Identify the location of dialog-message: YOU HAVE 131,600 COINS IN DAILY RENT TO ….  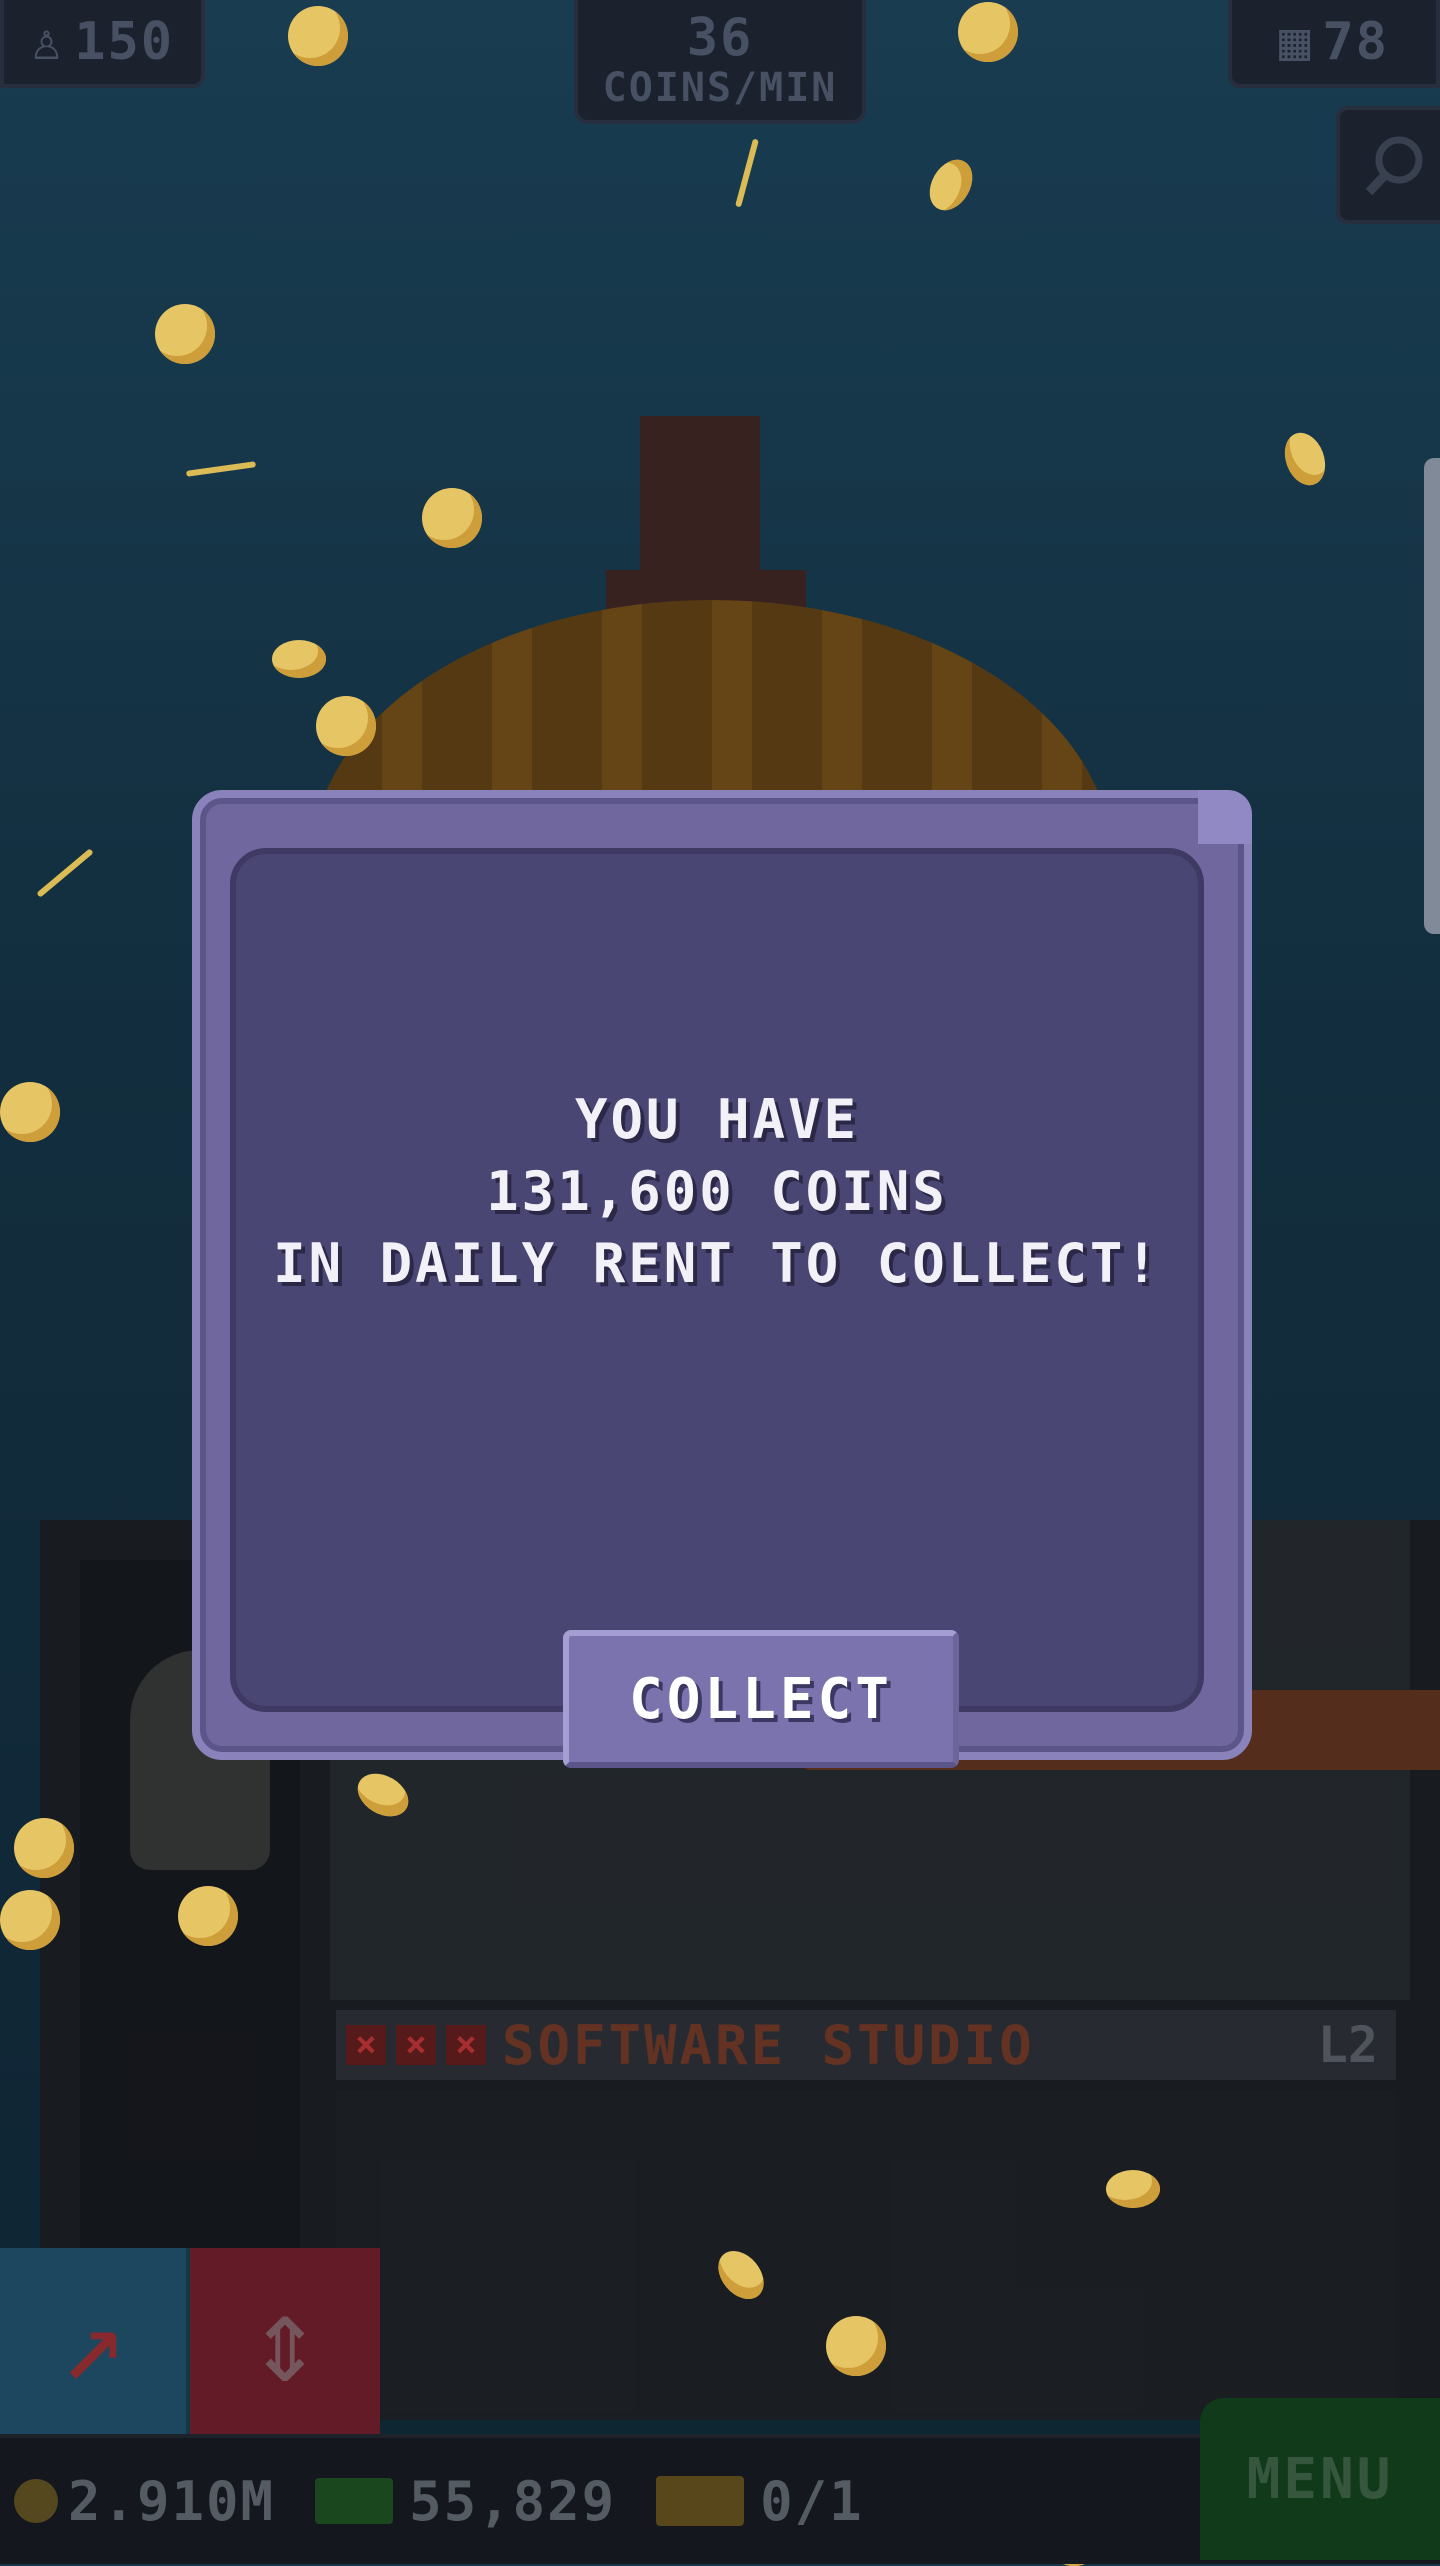
(717, 1192).